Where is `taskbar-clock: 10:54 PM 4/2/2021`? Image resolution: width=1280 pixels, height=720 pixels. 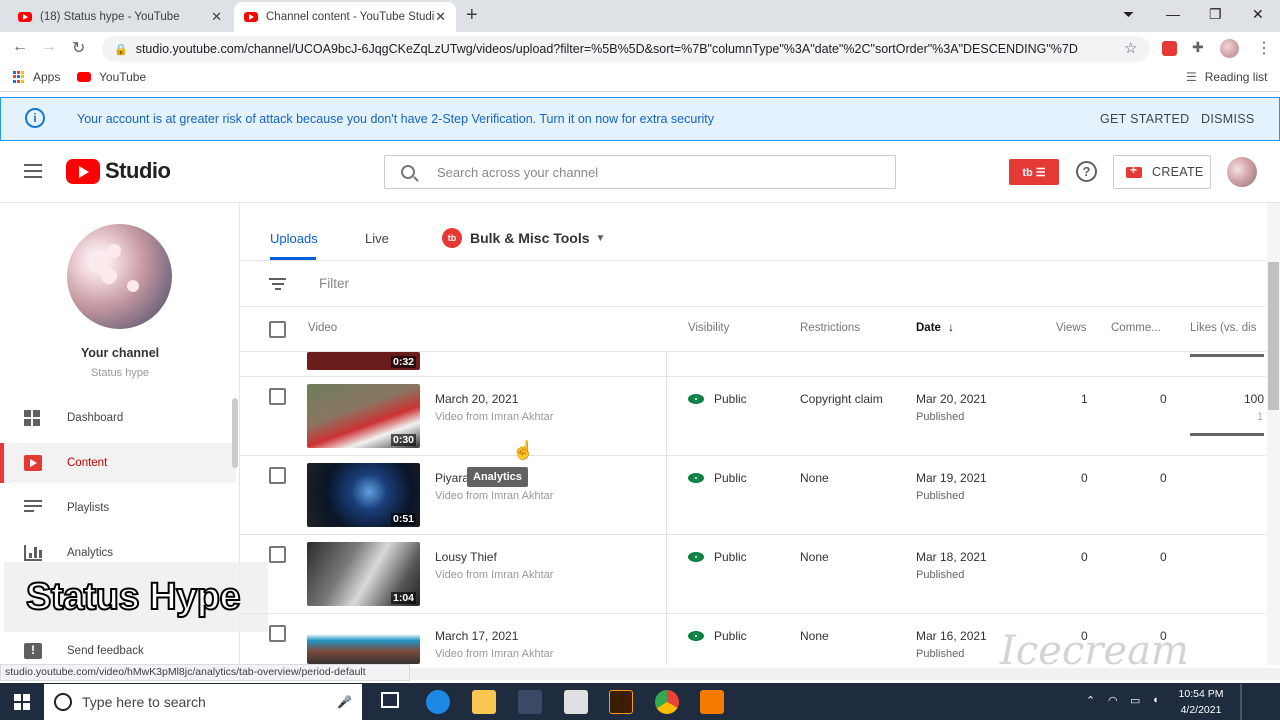
taskbar-clock: 10:54 PM 4/2/2021 is located at coordinates (1201, 702).